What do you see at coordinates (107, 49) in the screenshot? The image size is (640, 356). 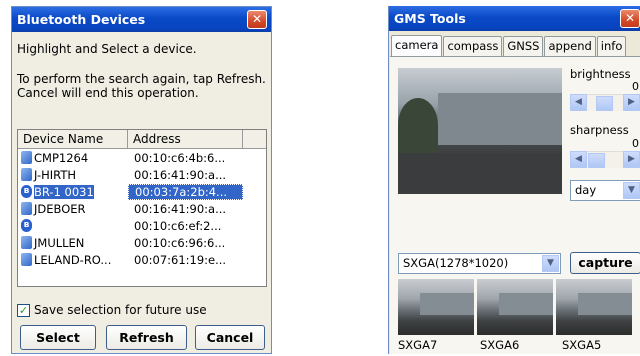 I see `instruction-text: Highlight and Select a device.` at bounding box center [107, 49].